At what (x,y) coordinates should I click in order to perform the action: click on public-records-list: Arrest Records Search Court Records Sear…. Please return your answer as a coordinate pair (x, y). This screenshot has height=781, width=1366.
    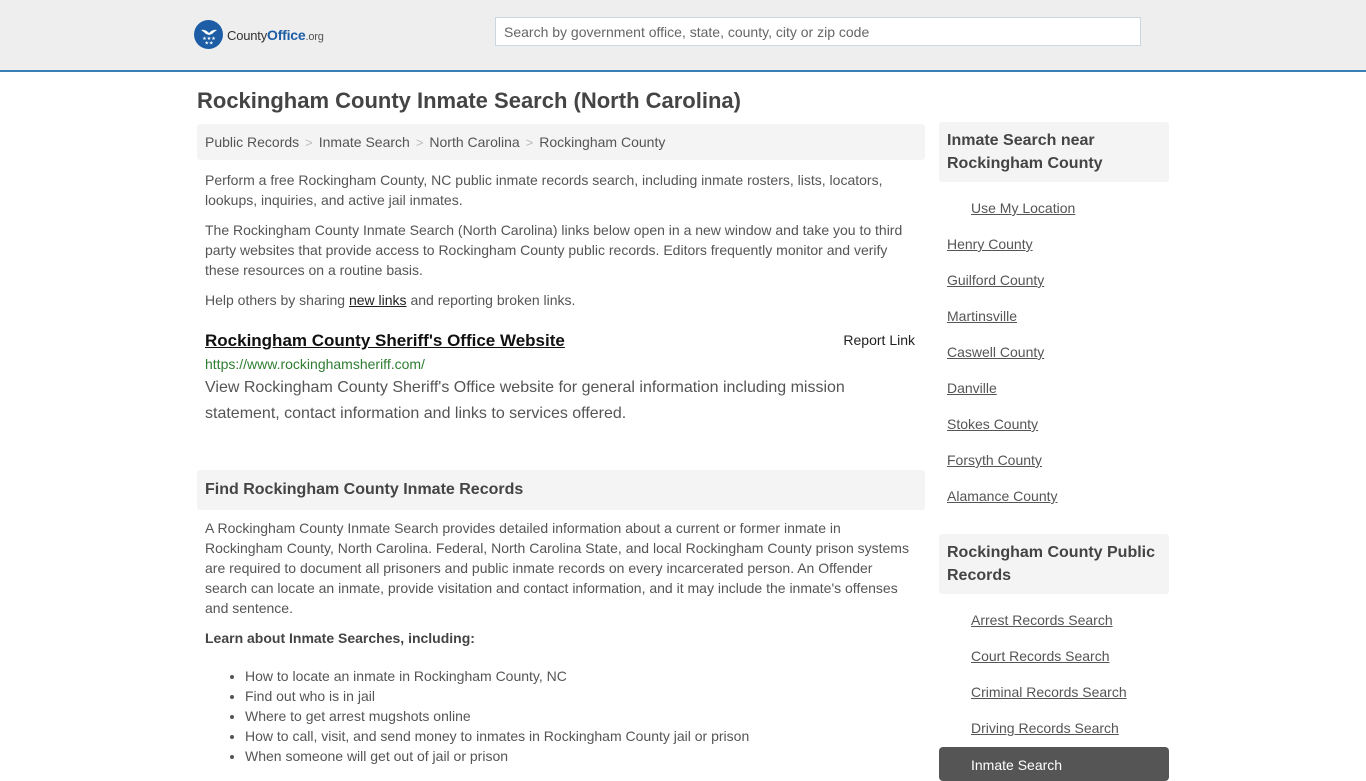
    Looking at the image, I should click on (1054, 674).